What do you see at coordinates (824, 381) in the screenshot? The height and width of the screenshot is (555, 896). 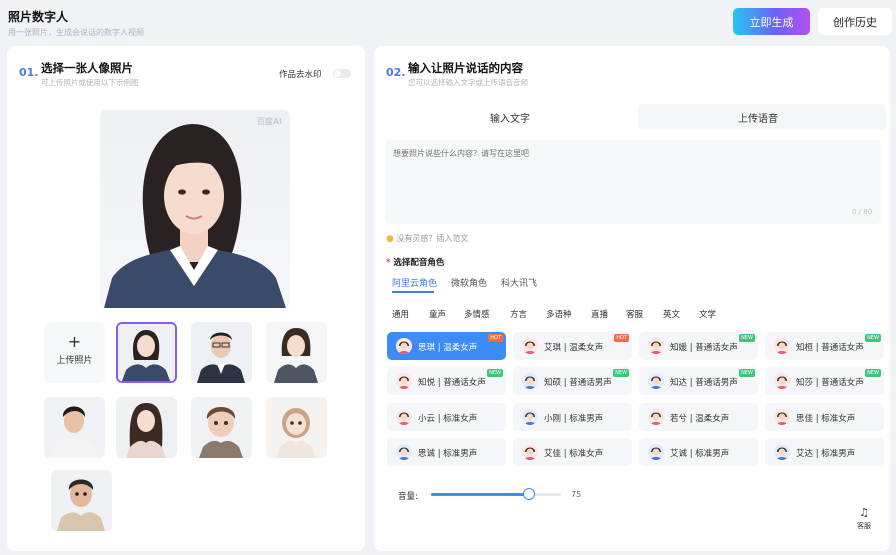 I see `voice-option: 知莎 | 普通话女声 NEW` at bounding box center [824, 381].